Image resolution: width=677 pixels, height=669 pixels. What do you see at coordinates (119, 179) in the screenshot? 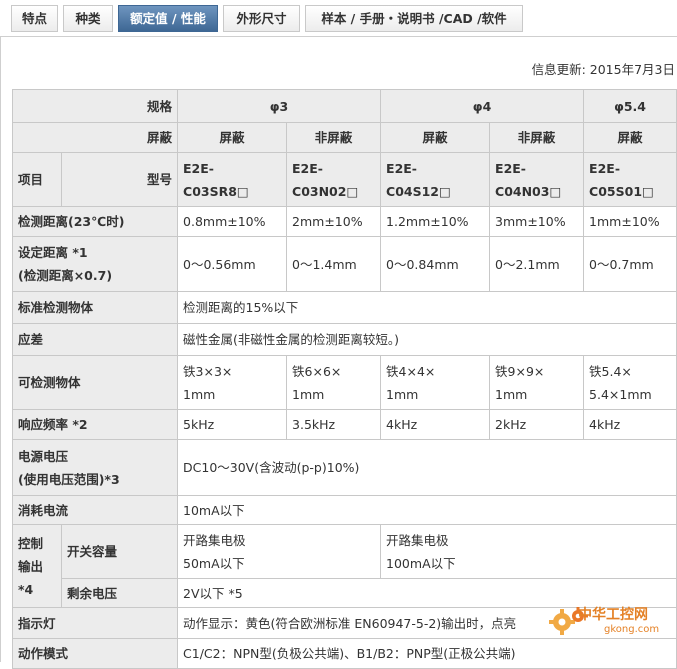
I see `model-header: 型号` at bounding box center [119, 179].